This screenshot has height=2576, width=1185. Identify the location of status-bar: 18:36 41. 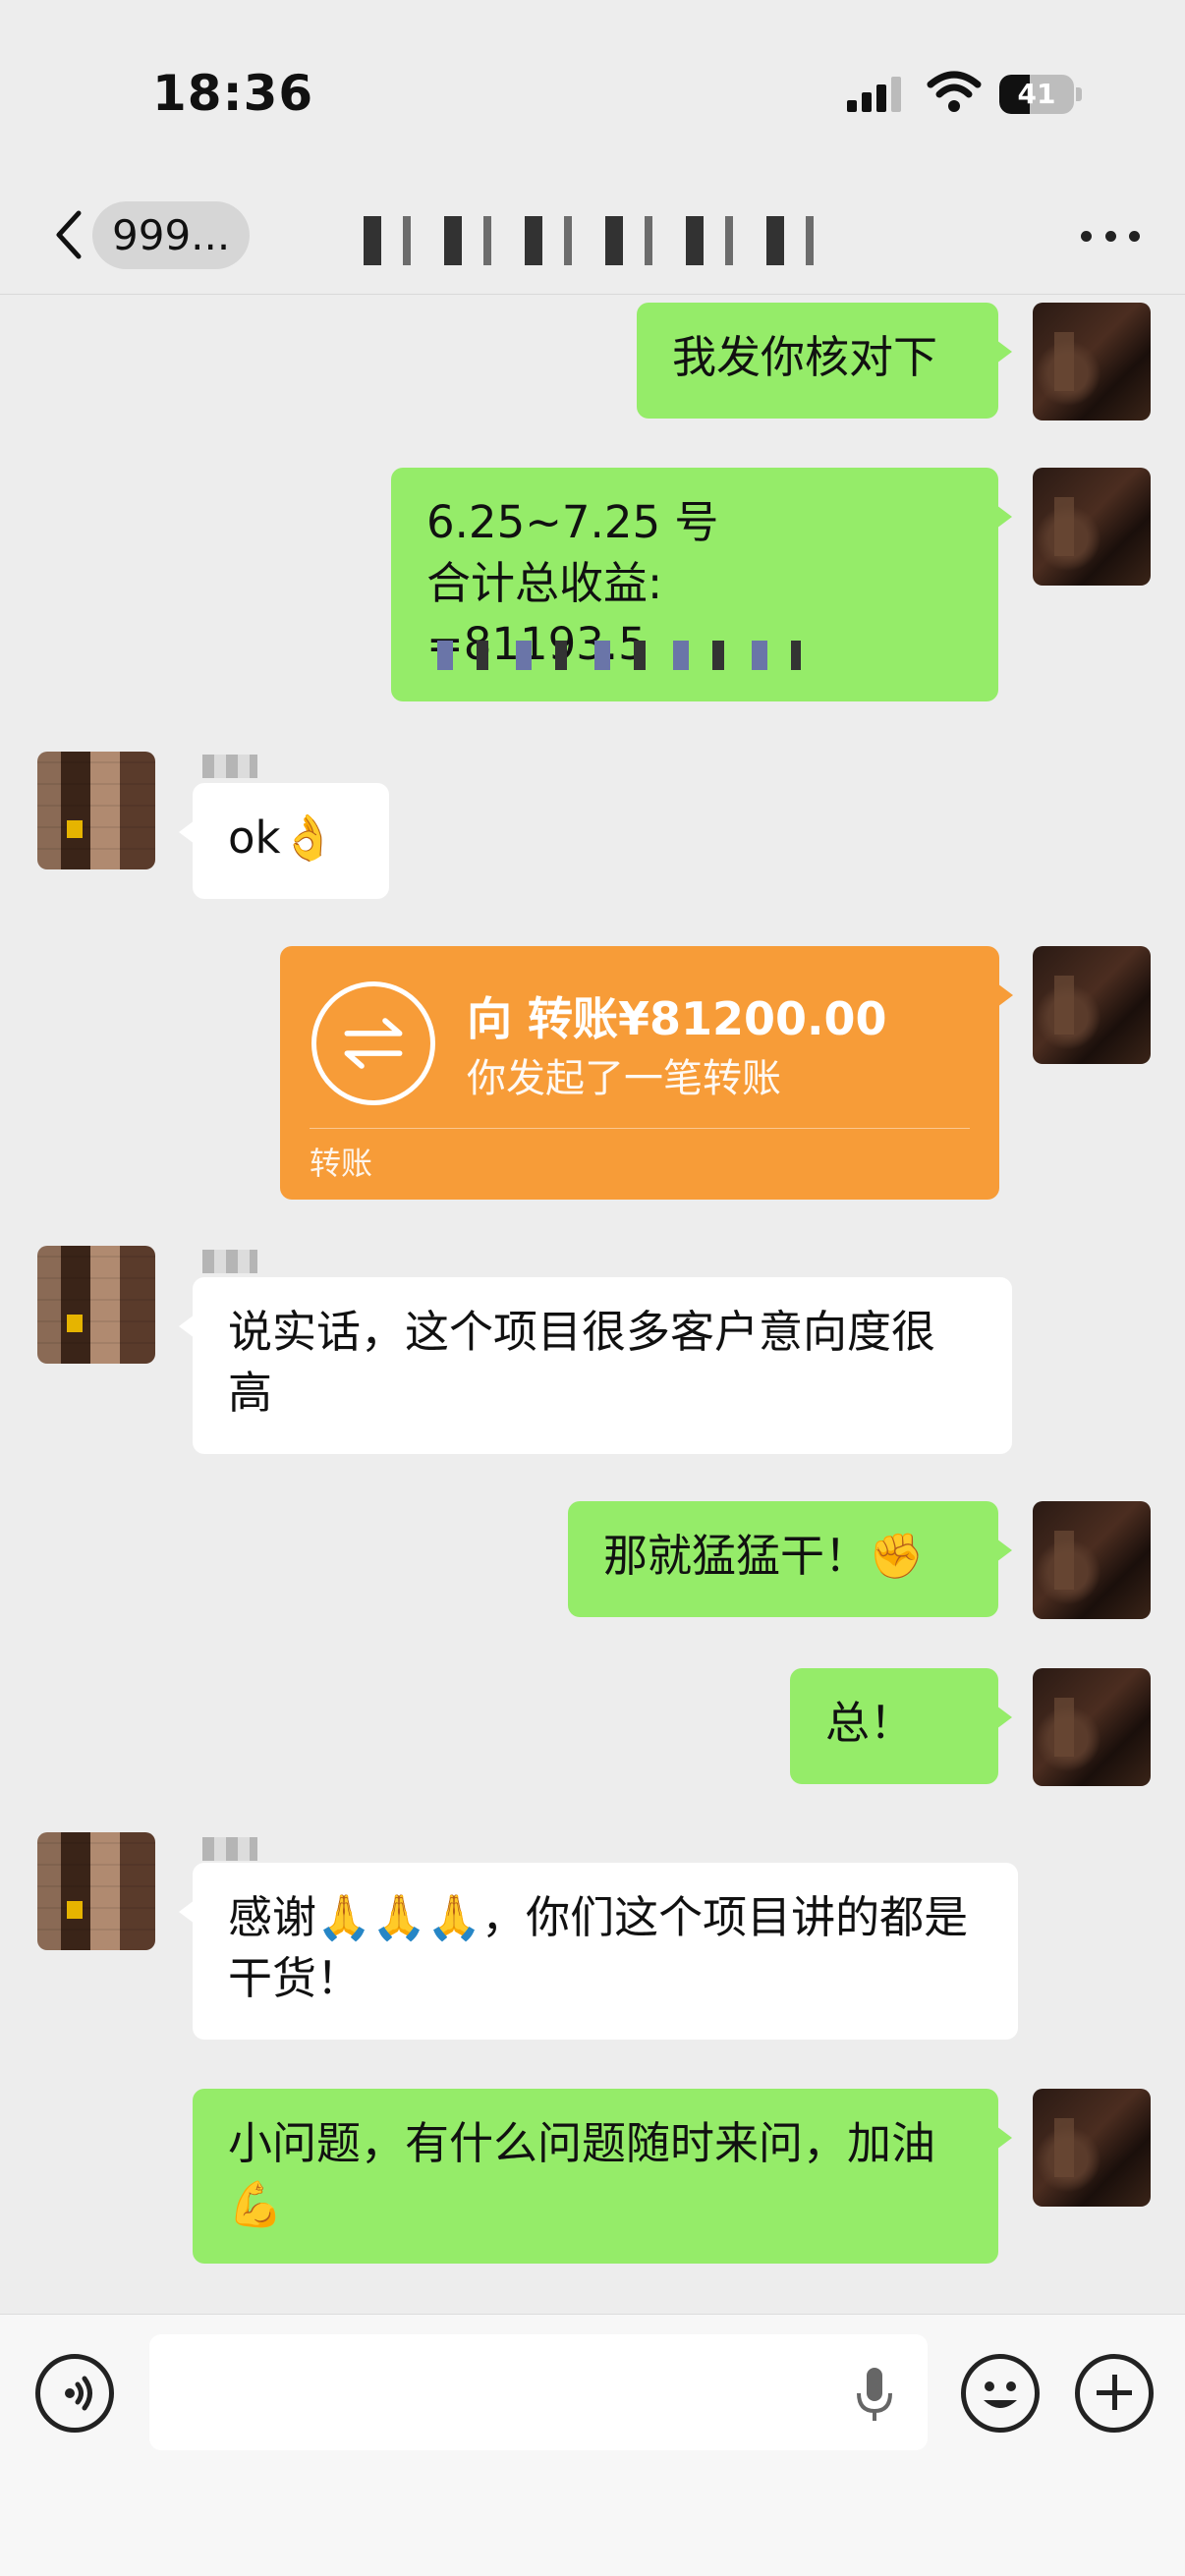
(592, 88).